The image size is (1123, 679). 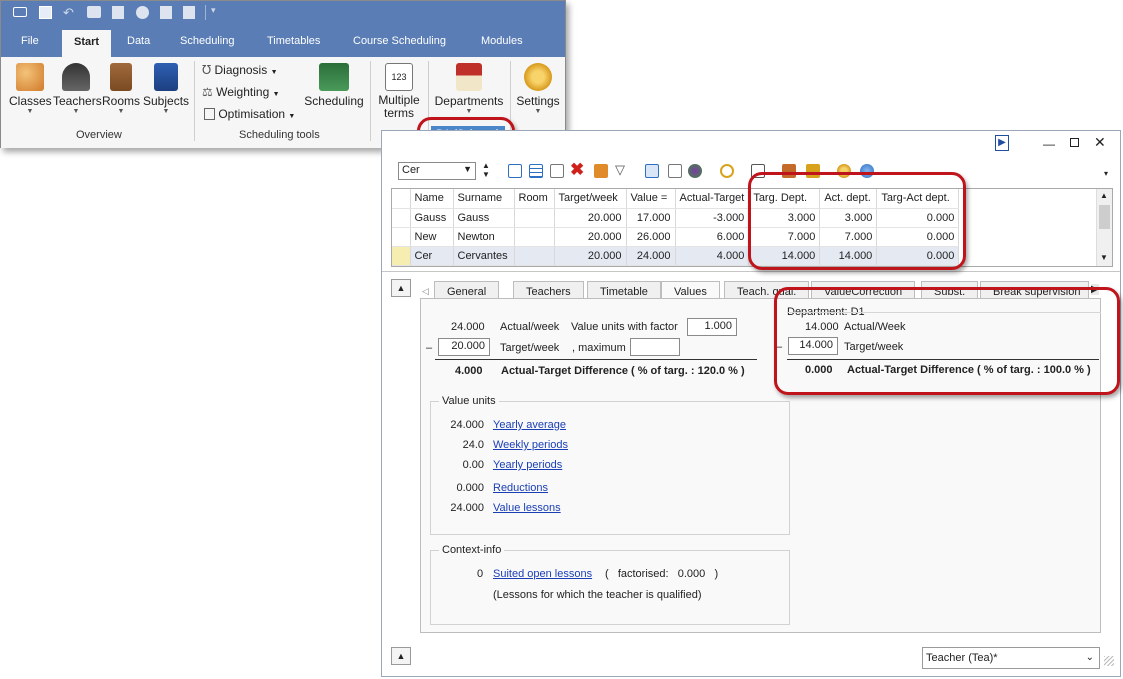 I want to click on house-icon, so click(x=469, y=77).